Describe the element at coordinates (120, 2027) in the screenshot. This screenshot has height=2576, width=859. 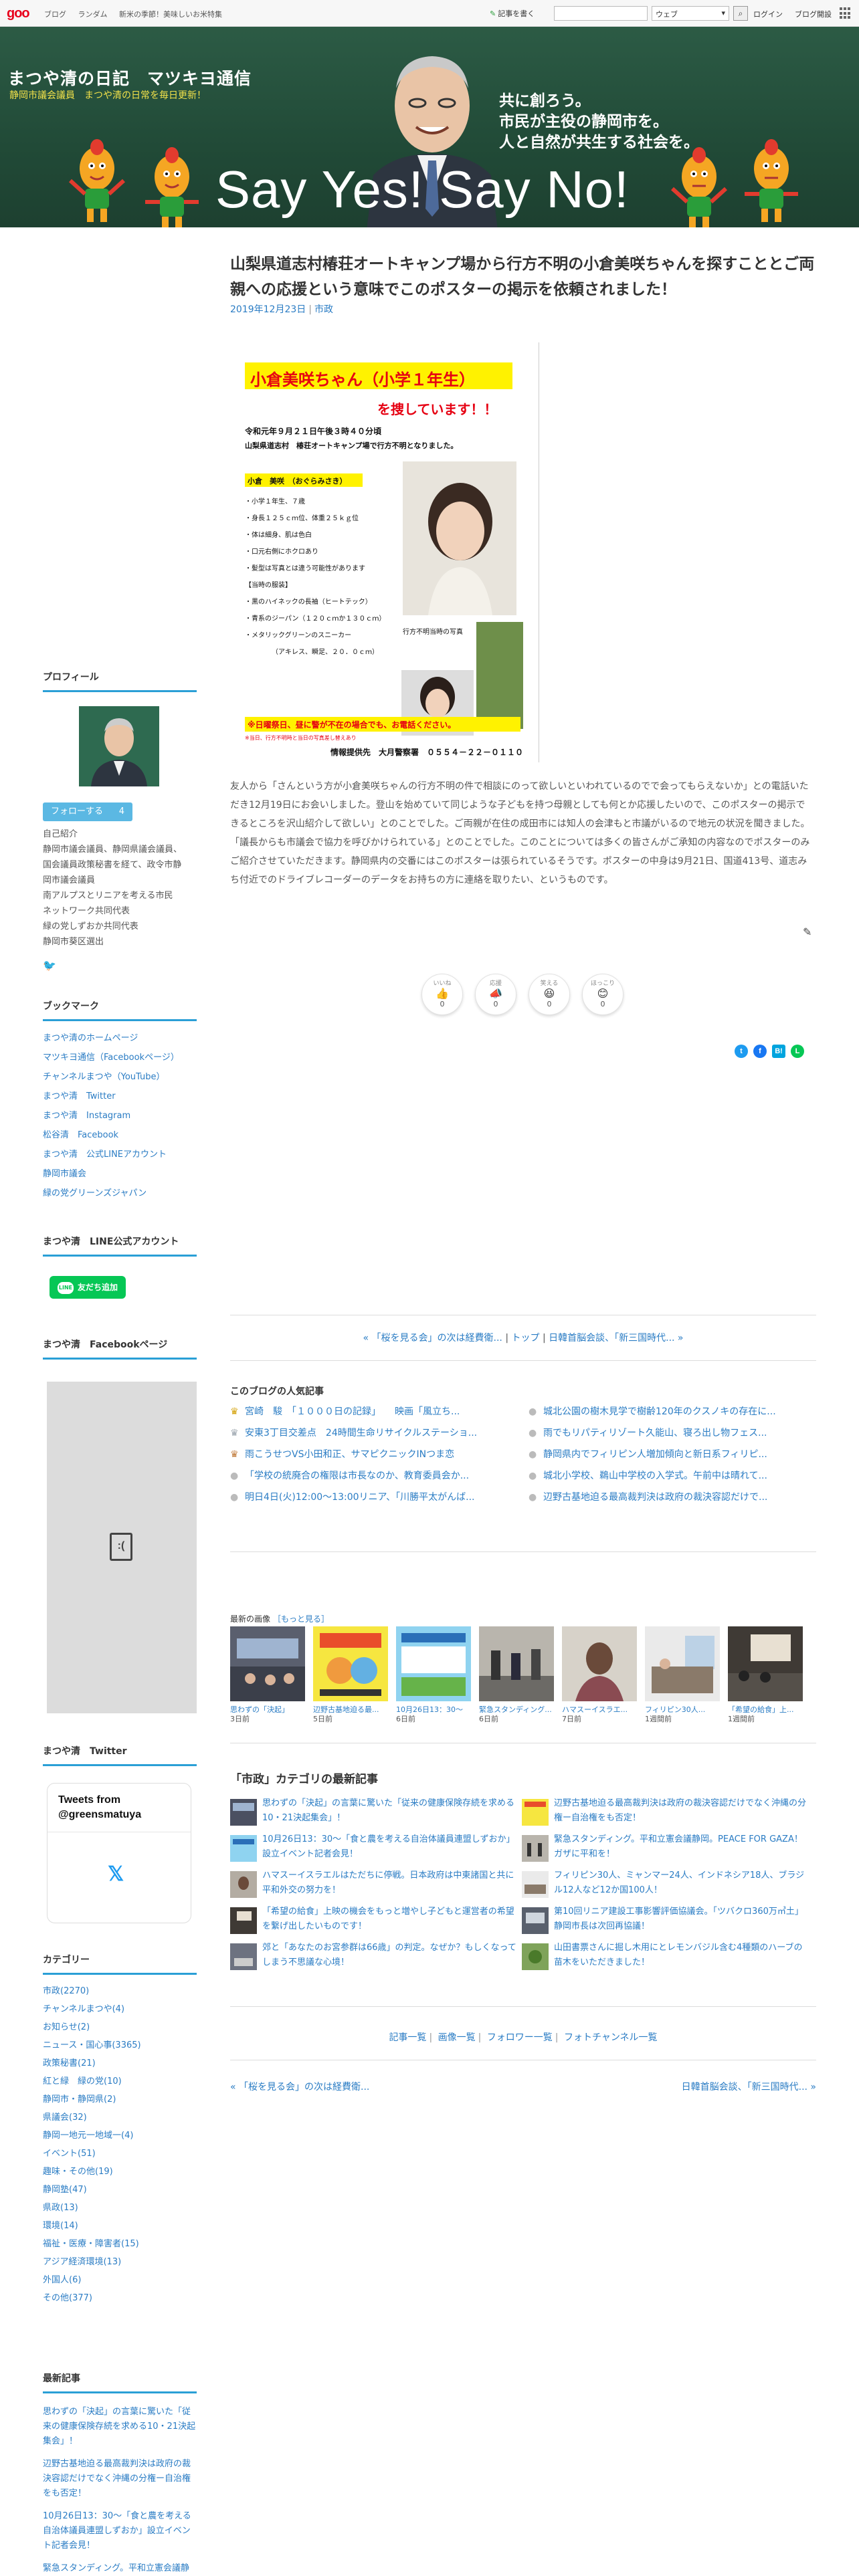
I see `category-link: お知らせ(2)` at that location.